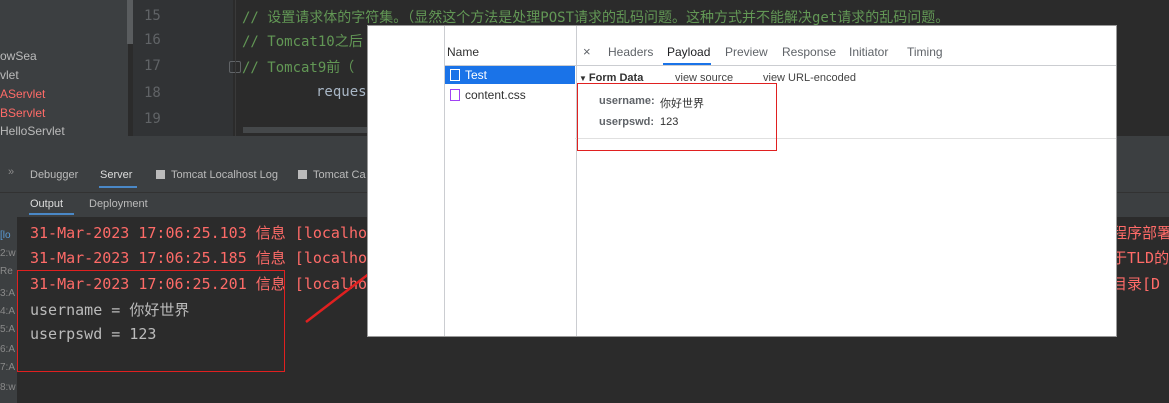 The height and width of the screenshot is (403, 1169). I want to click on name-column-header: Name, so click(463, 52).